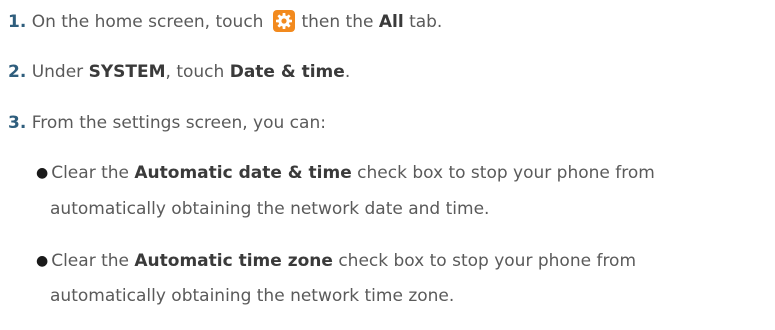 The image size is (775, 330). Describe the element at coordinates (391, 22) in the screenshot. I see `all-tab-label: All` at that location.